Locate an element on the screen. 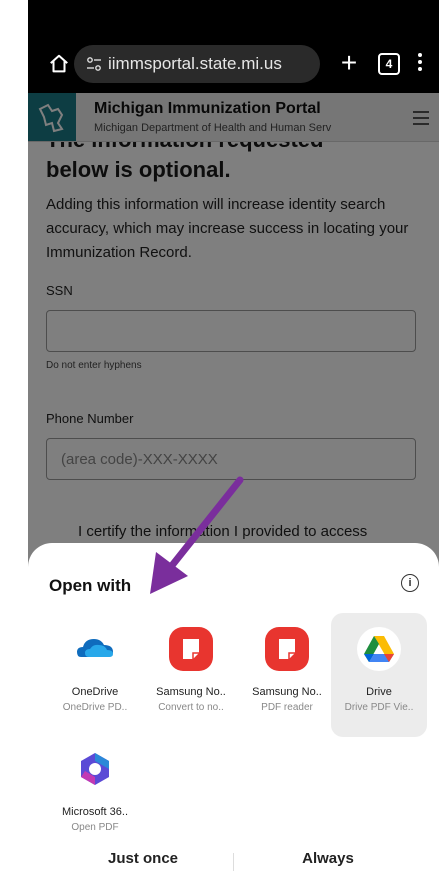 This screenshot has height=883, width=439. app-microsoft-365: Microsoft 36.. Open PDF is located at coordinates (95, 795).